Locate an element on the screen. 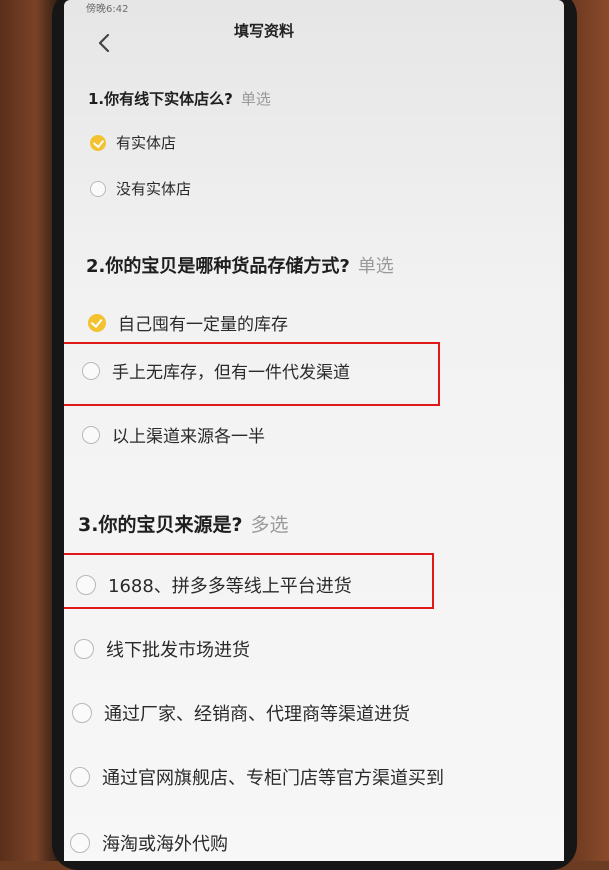 This screenshot has height=870, width=609. question-3-option-3: 通过厂家、经销商、代理商等渠道进货 is located at coordinates (241, 713).